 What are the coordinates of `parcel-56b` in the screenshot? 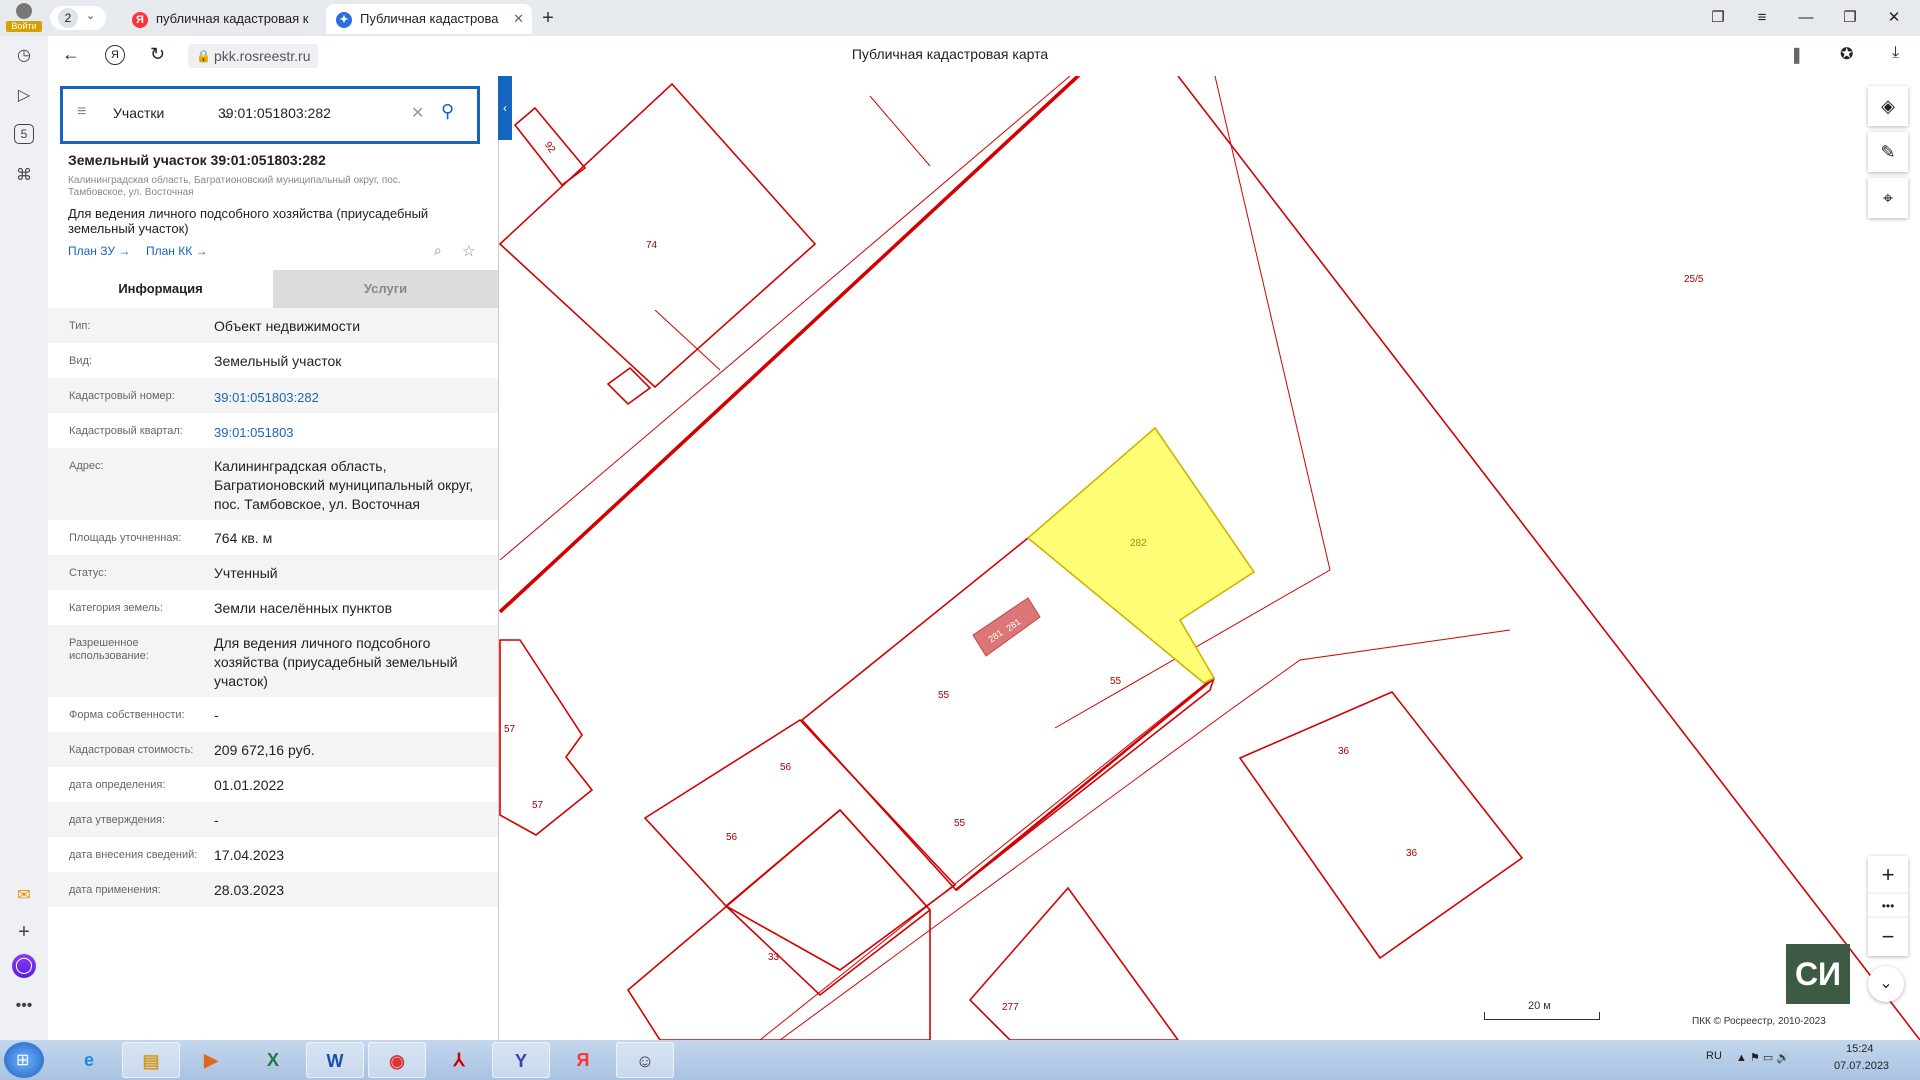 It's located at (828, 902).